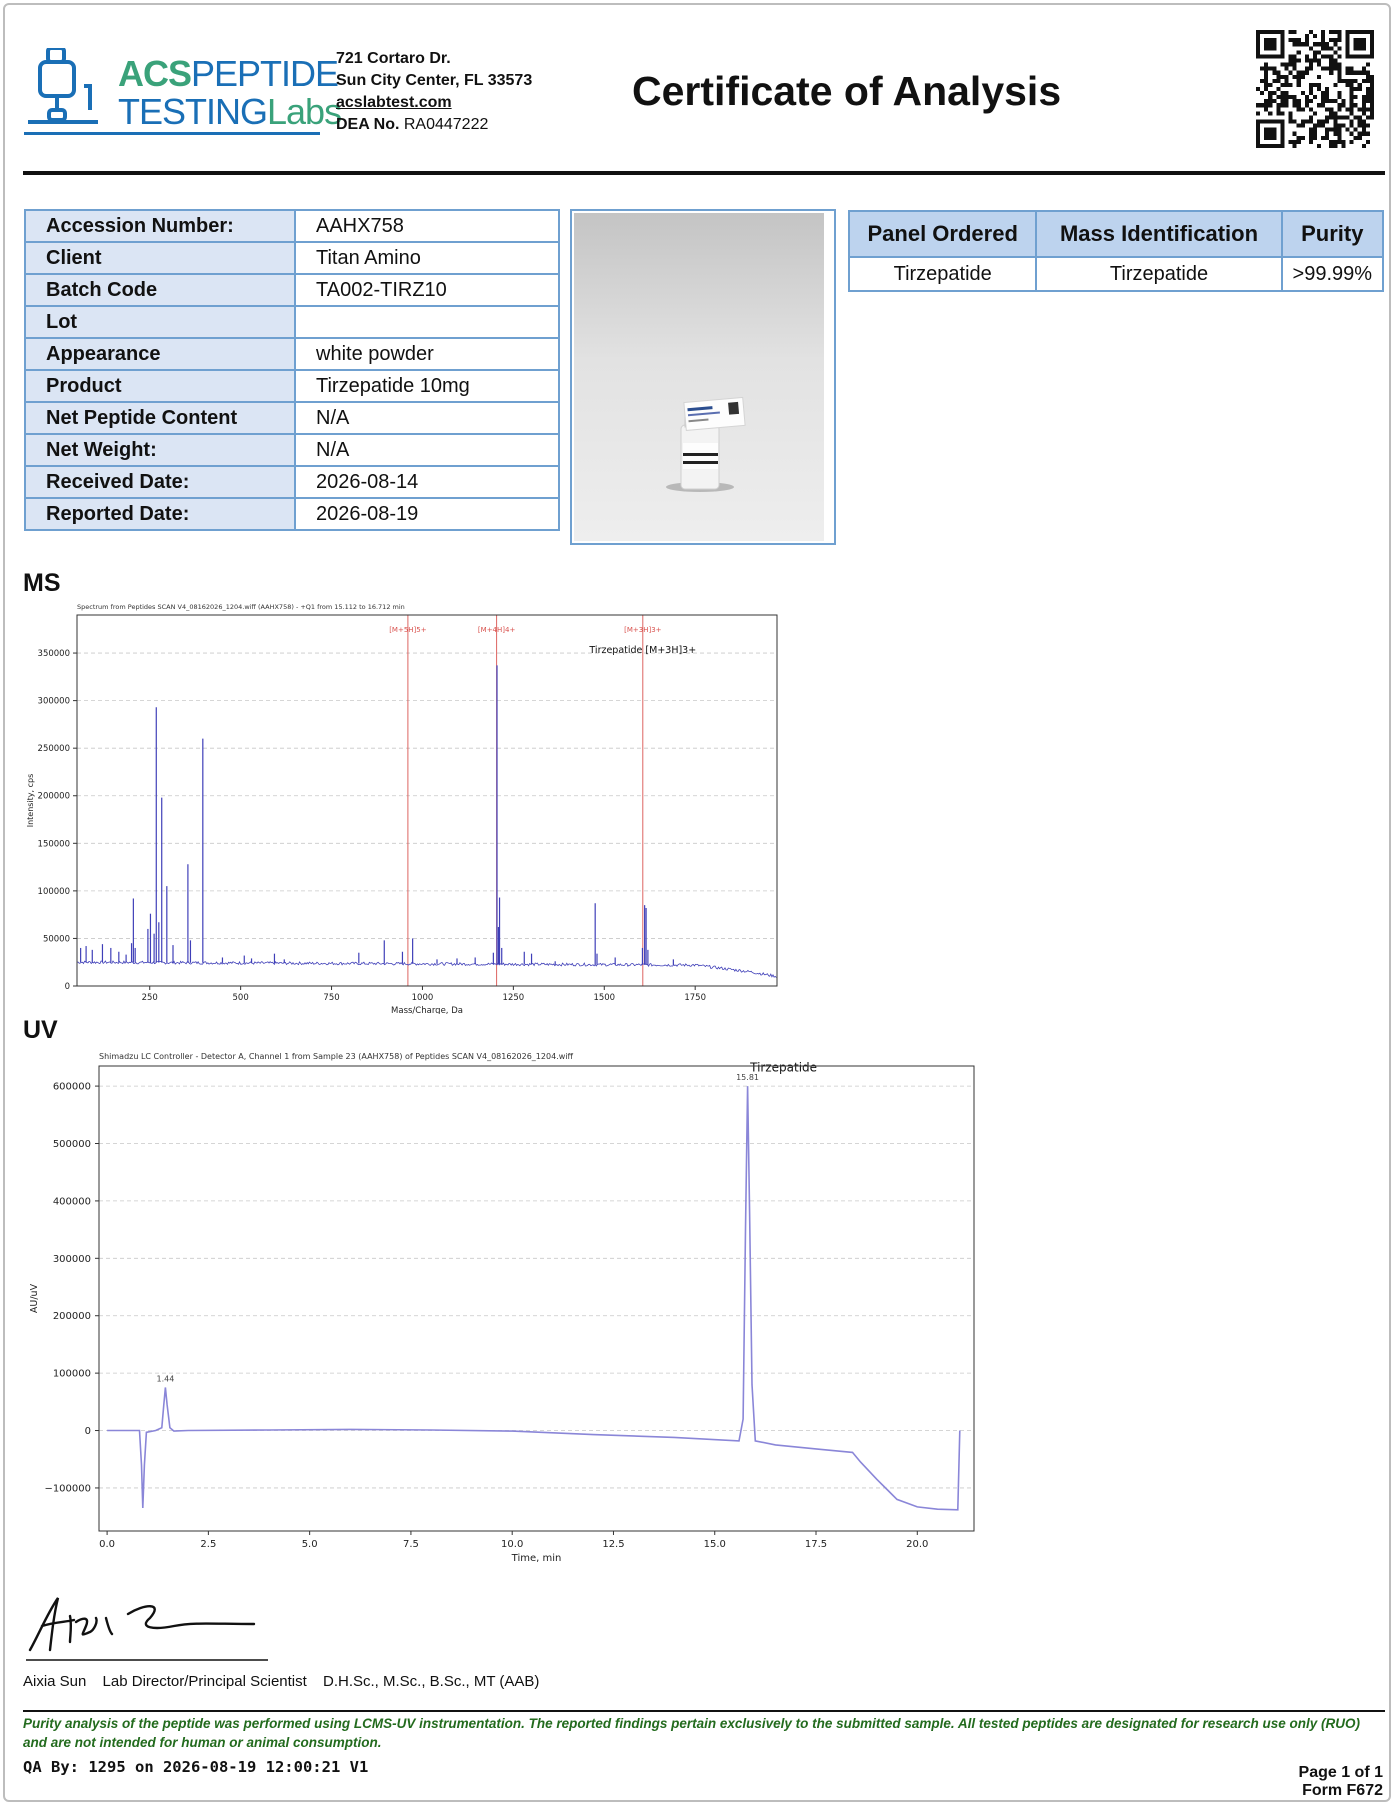 Image resolution: width=1396 pixels, height=1807 pixels. What do you see at coordinates (427, 800) in the screenshot?
I see `ms-plot-frame` at bounding box center [427, 800].